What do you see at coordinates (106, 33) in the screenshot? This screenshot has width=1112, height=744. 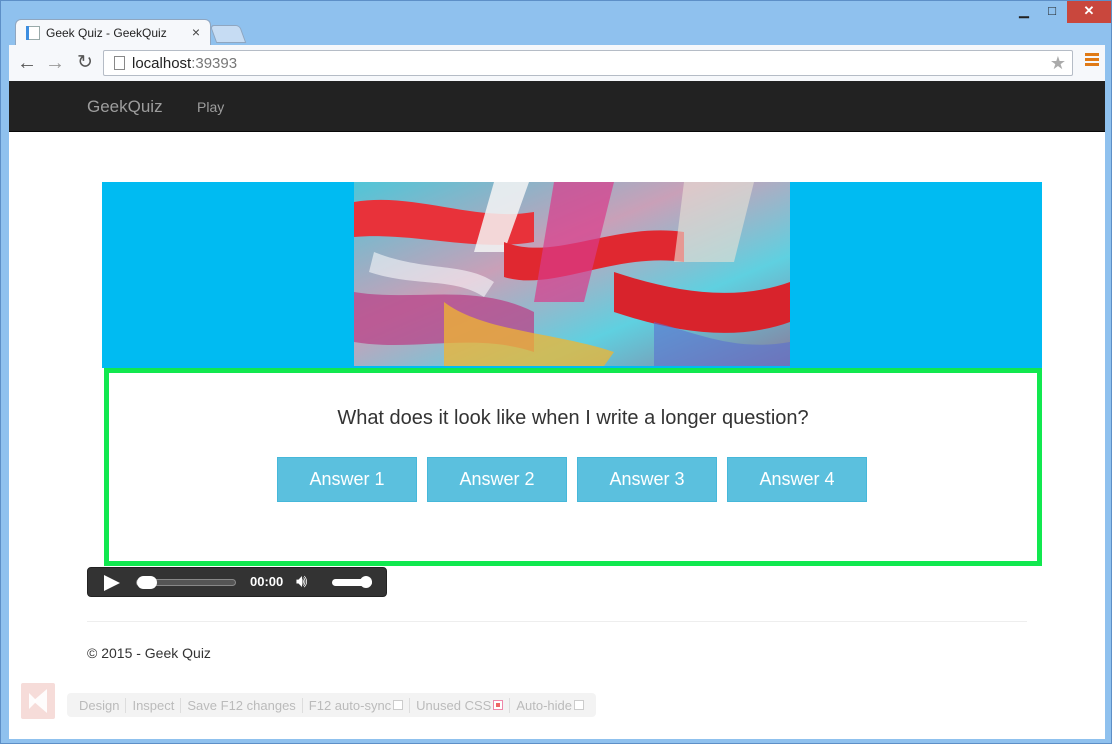 I see `tab-title: Geek Quiz - GeekQuiz` at bounding box center [106, 33].